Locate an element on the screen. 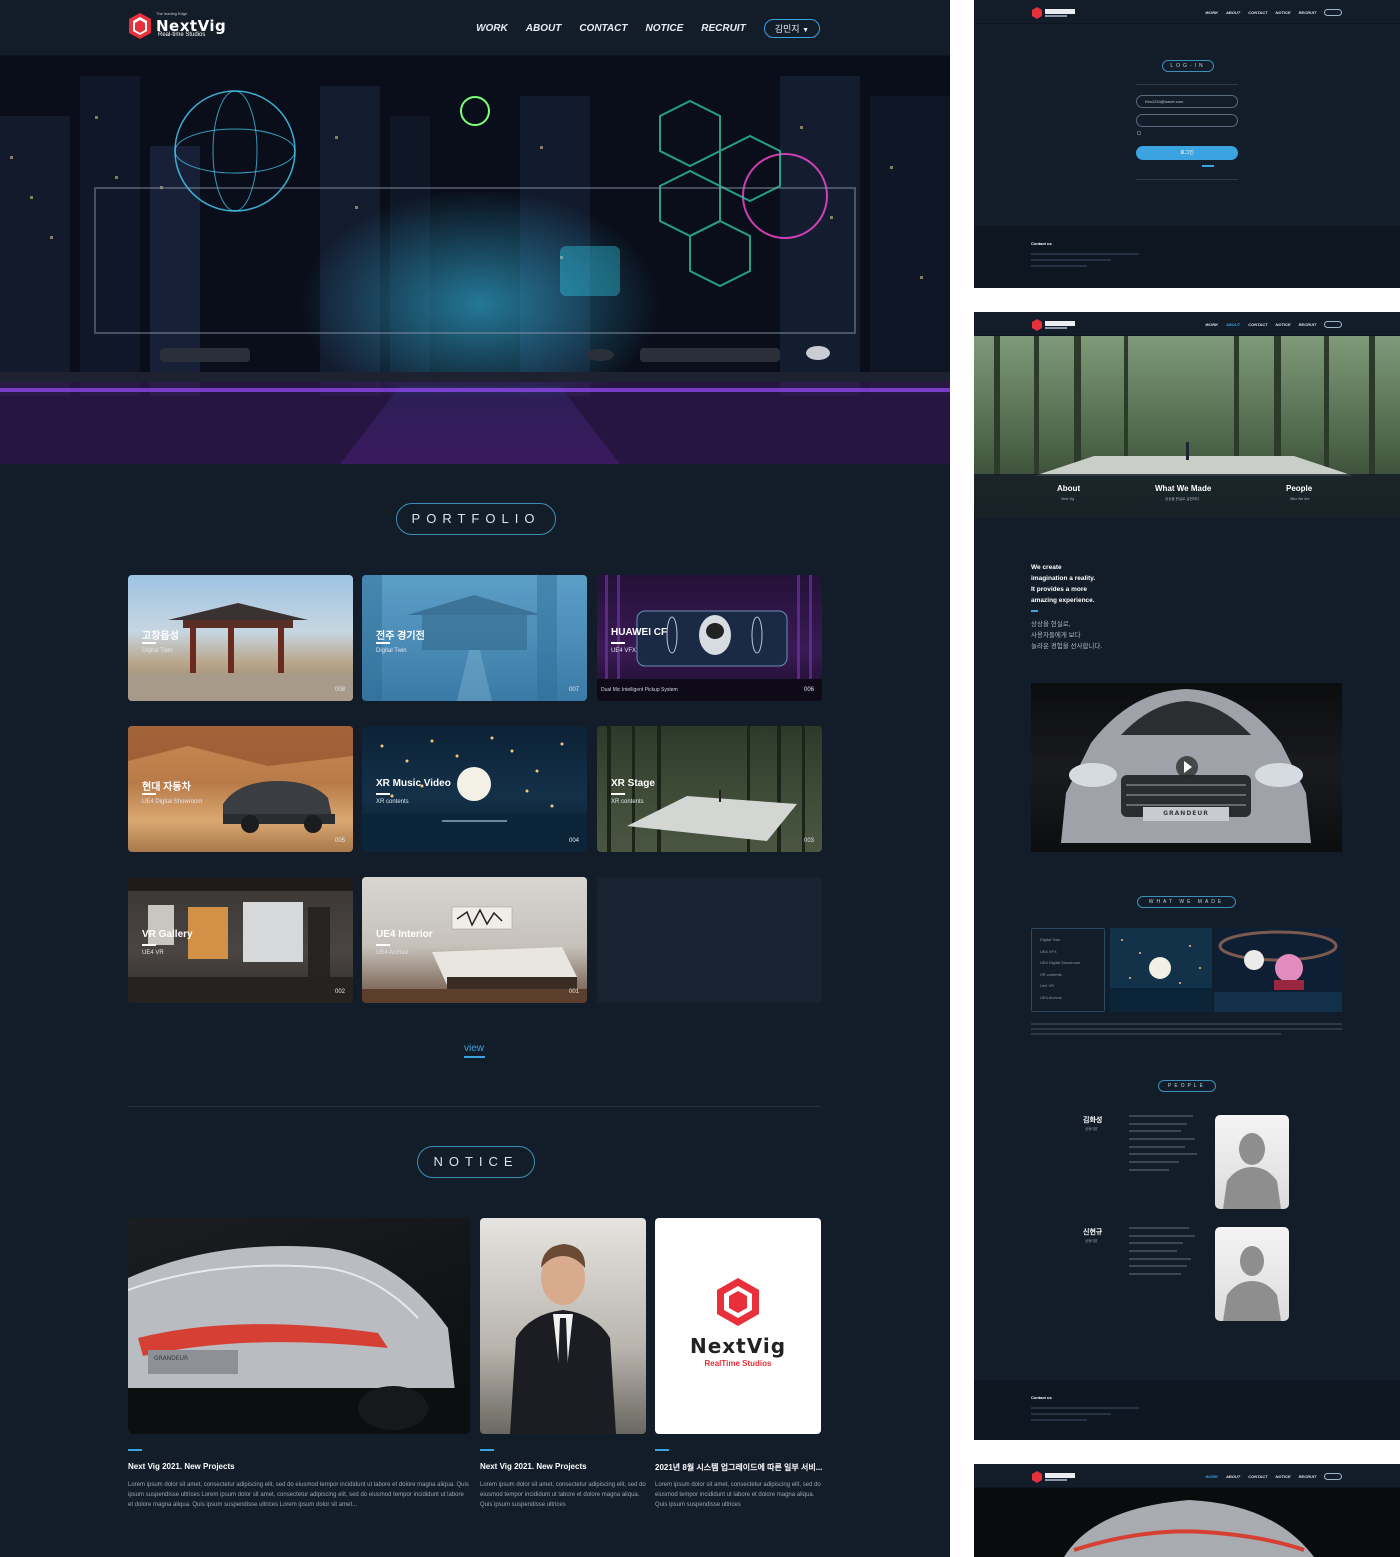 This screenshot has height=1557, width=1400. notice-card-3: NextVig RealTime Studios is located at coordinates (738, 1326).